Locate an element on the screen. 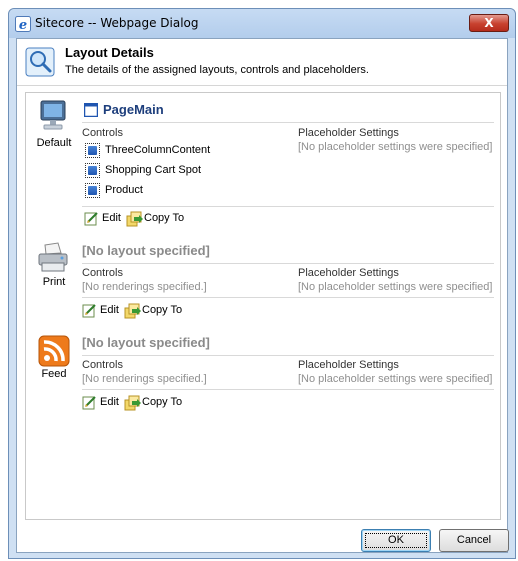 The width and height of the screenshot is (518, 561). internet-explorer-icon: e is located at coordinates (23, 24).